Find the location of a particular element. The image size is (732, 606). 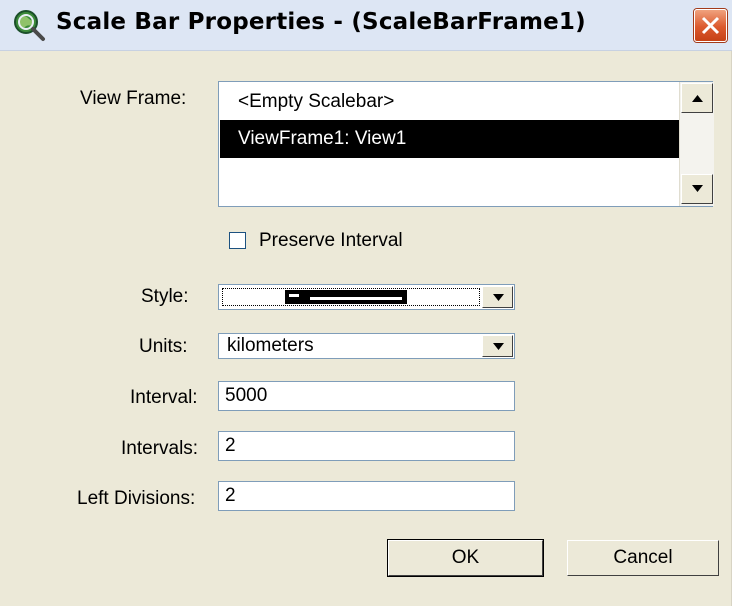

up-arrow-icon is located at coordinates (697, 98).